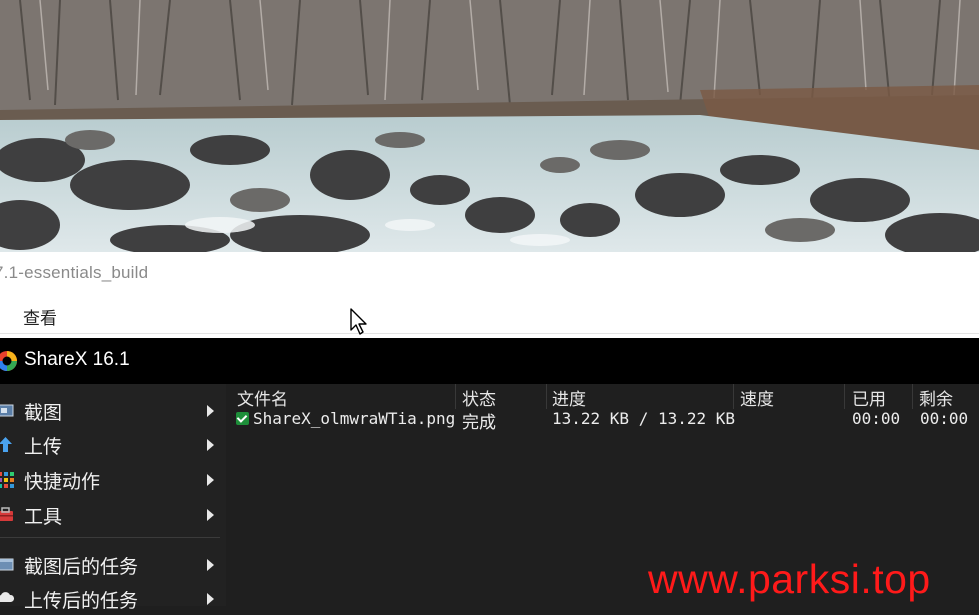 This screenshot has width=979, height=615. What do you see at coordinates (489, 295) in the screenshot?
I see `file-explorer-window: 7.1-essentials_build 查看` at bounding box center [489, 295].